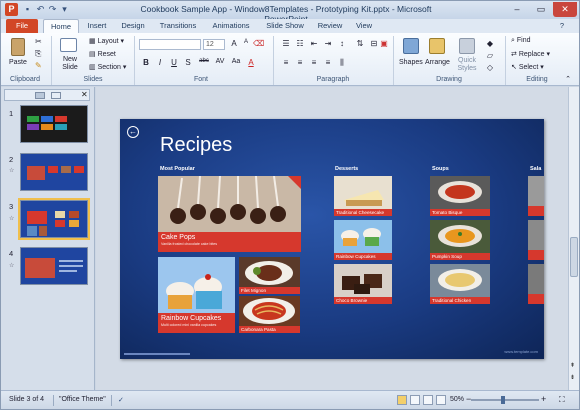 Image resolution: width=580 pixels, height=410 pixels. Describe the element at coordinates (314, 43) in the screenshot. I see `decrease-indent-icon: ⇤` at that location.